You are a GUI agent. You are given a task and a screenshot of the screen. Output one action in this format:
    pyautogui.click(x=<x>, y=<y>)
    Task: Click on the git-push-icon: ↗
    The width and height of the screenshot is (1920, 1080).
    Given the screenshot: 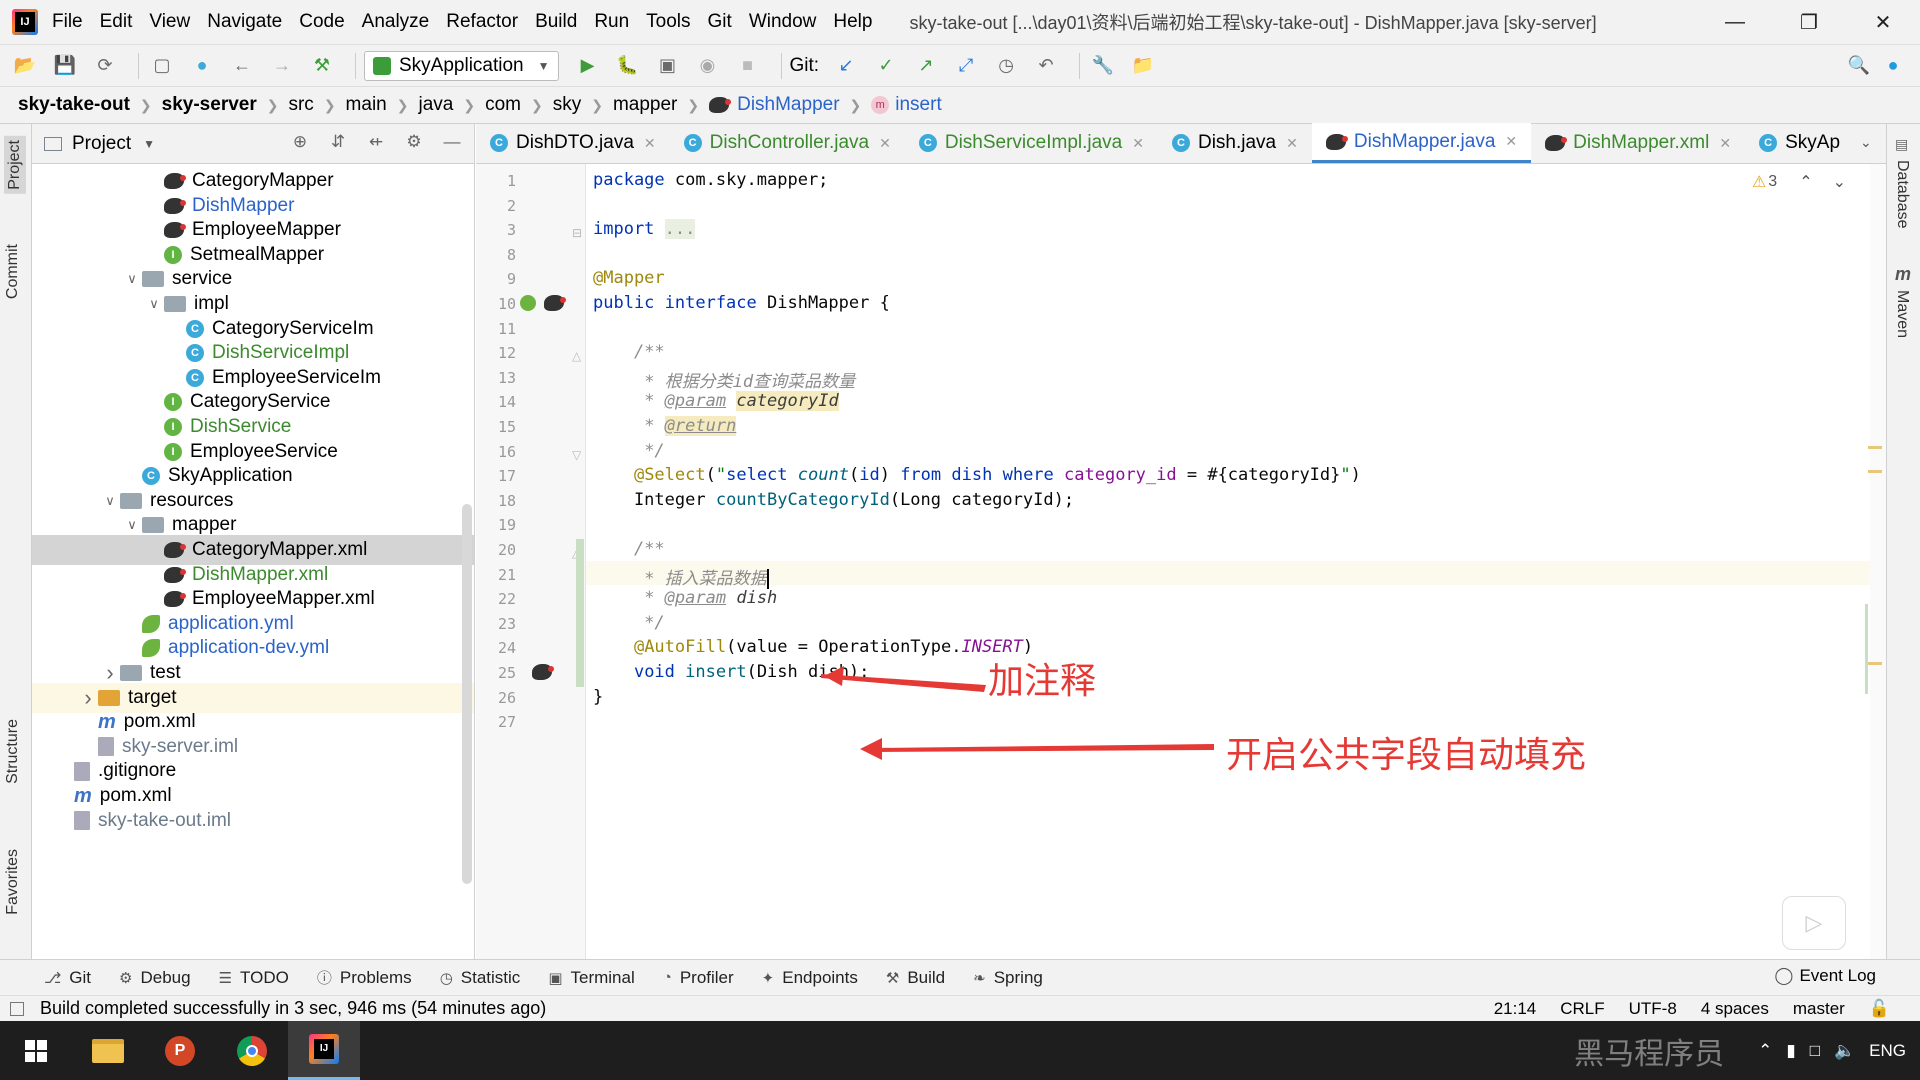 What is the action you would take?
    pyautogui.click(x=926, y=66)
    